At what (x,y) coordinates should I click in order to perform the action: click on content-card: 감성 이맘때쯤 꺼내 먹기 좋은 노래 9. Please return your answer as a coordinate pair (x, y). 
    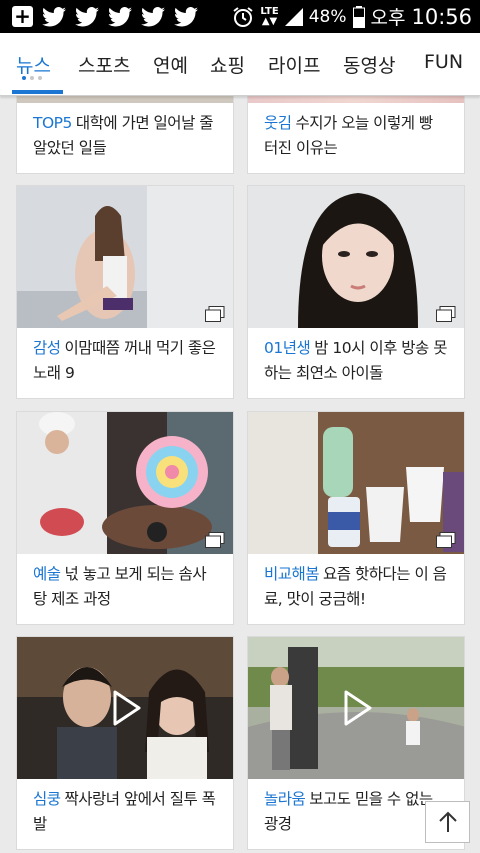
    Looking at the image, I should click on (125, 292).